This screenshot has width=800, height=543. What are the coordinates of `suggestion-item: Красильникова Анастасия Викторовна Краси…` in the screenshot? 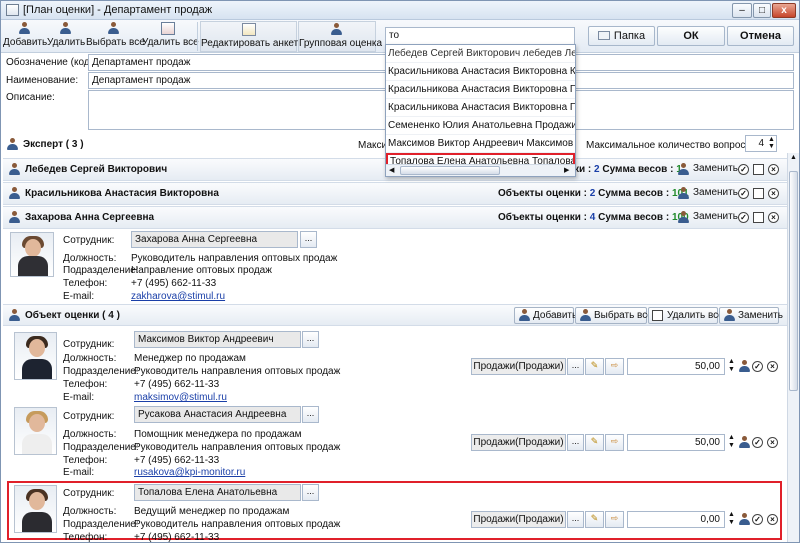 It's located at (480, 72).